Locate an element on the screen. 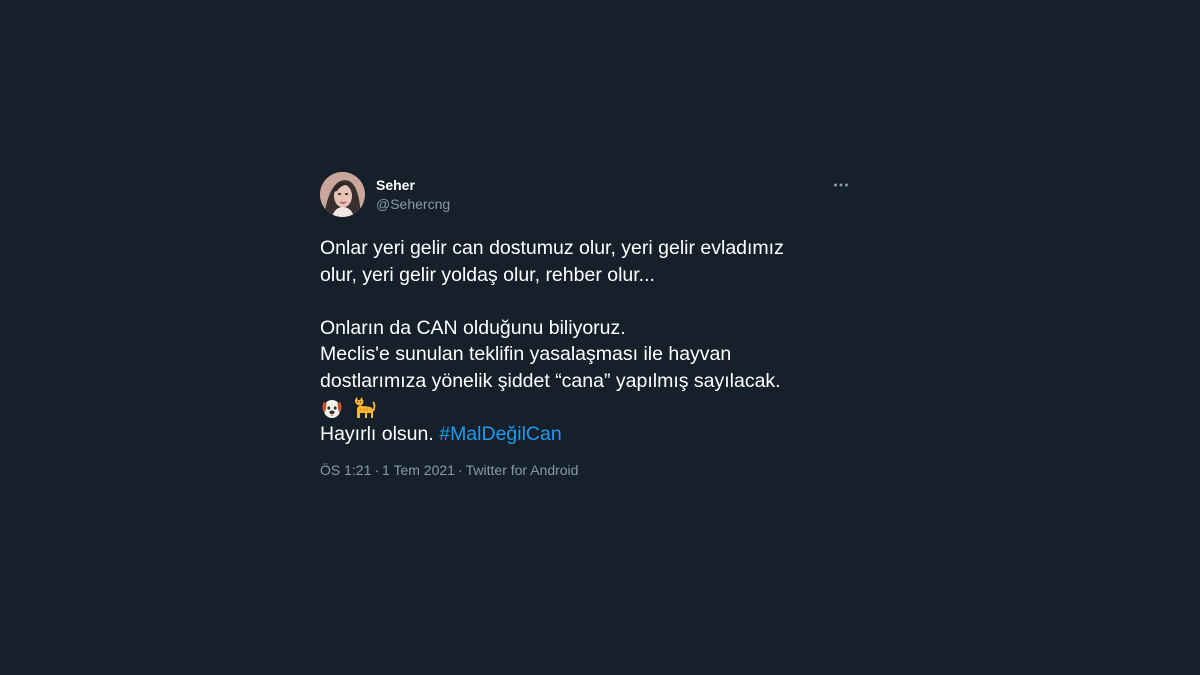  avatar-photo-icon is located at coordinates (342, 194).